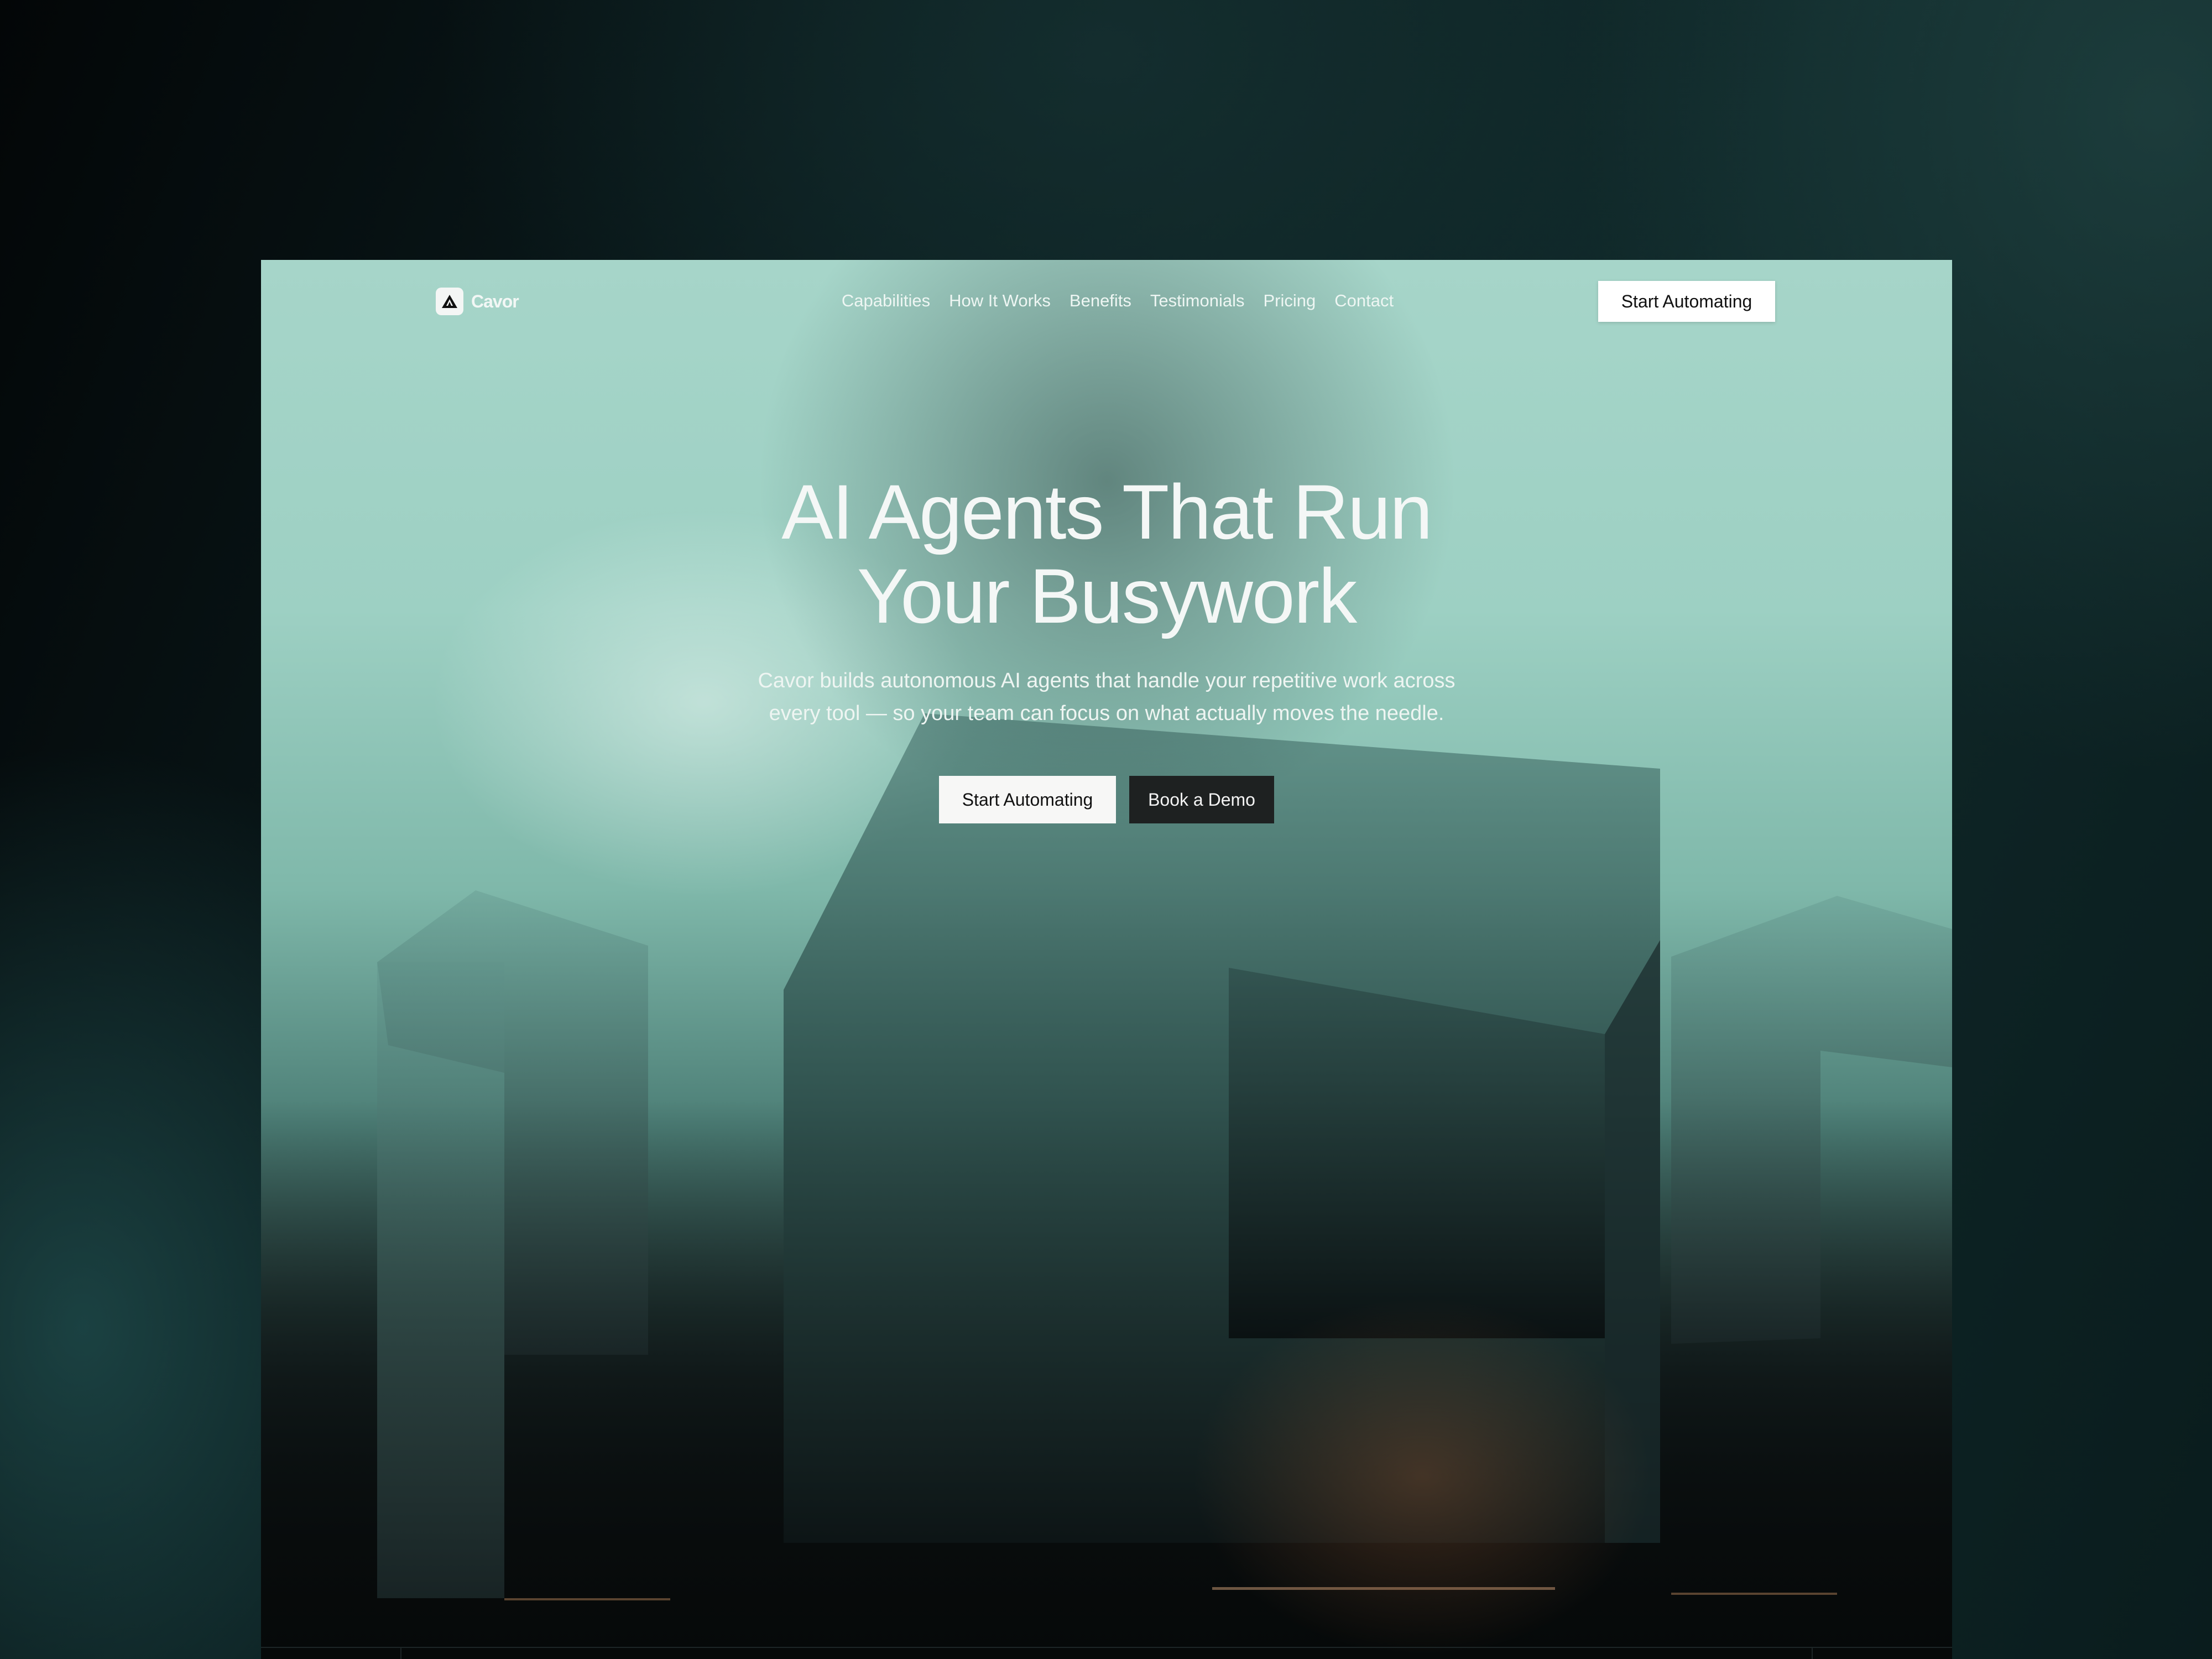 The height and width of the screenshot is (1659, 2212). I want to click on nav-link-benefits: Benefits, so click(1101, 301).